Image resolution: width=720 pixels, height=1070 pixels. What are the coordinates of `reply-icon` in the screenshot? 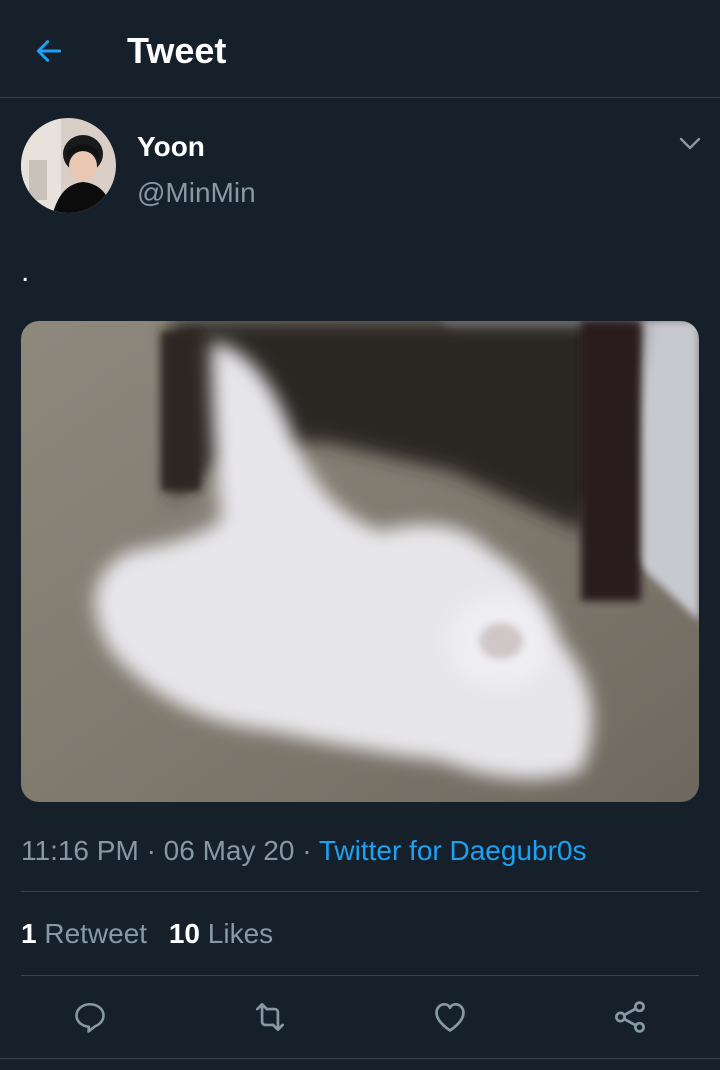 It's located at (90, 1017).